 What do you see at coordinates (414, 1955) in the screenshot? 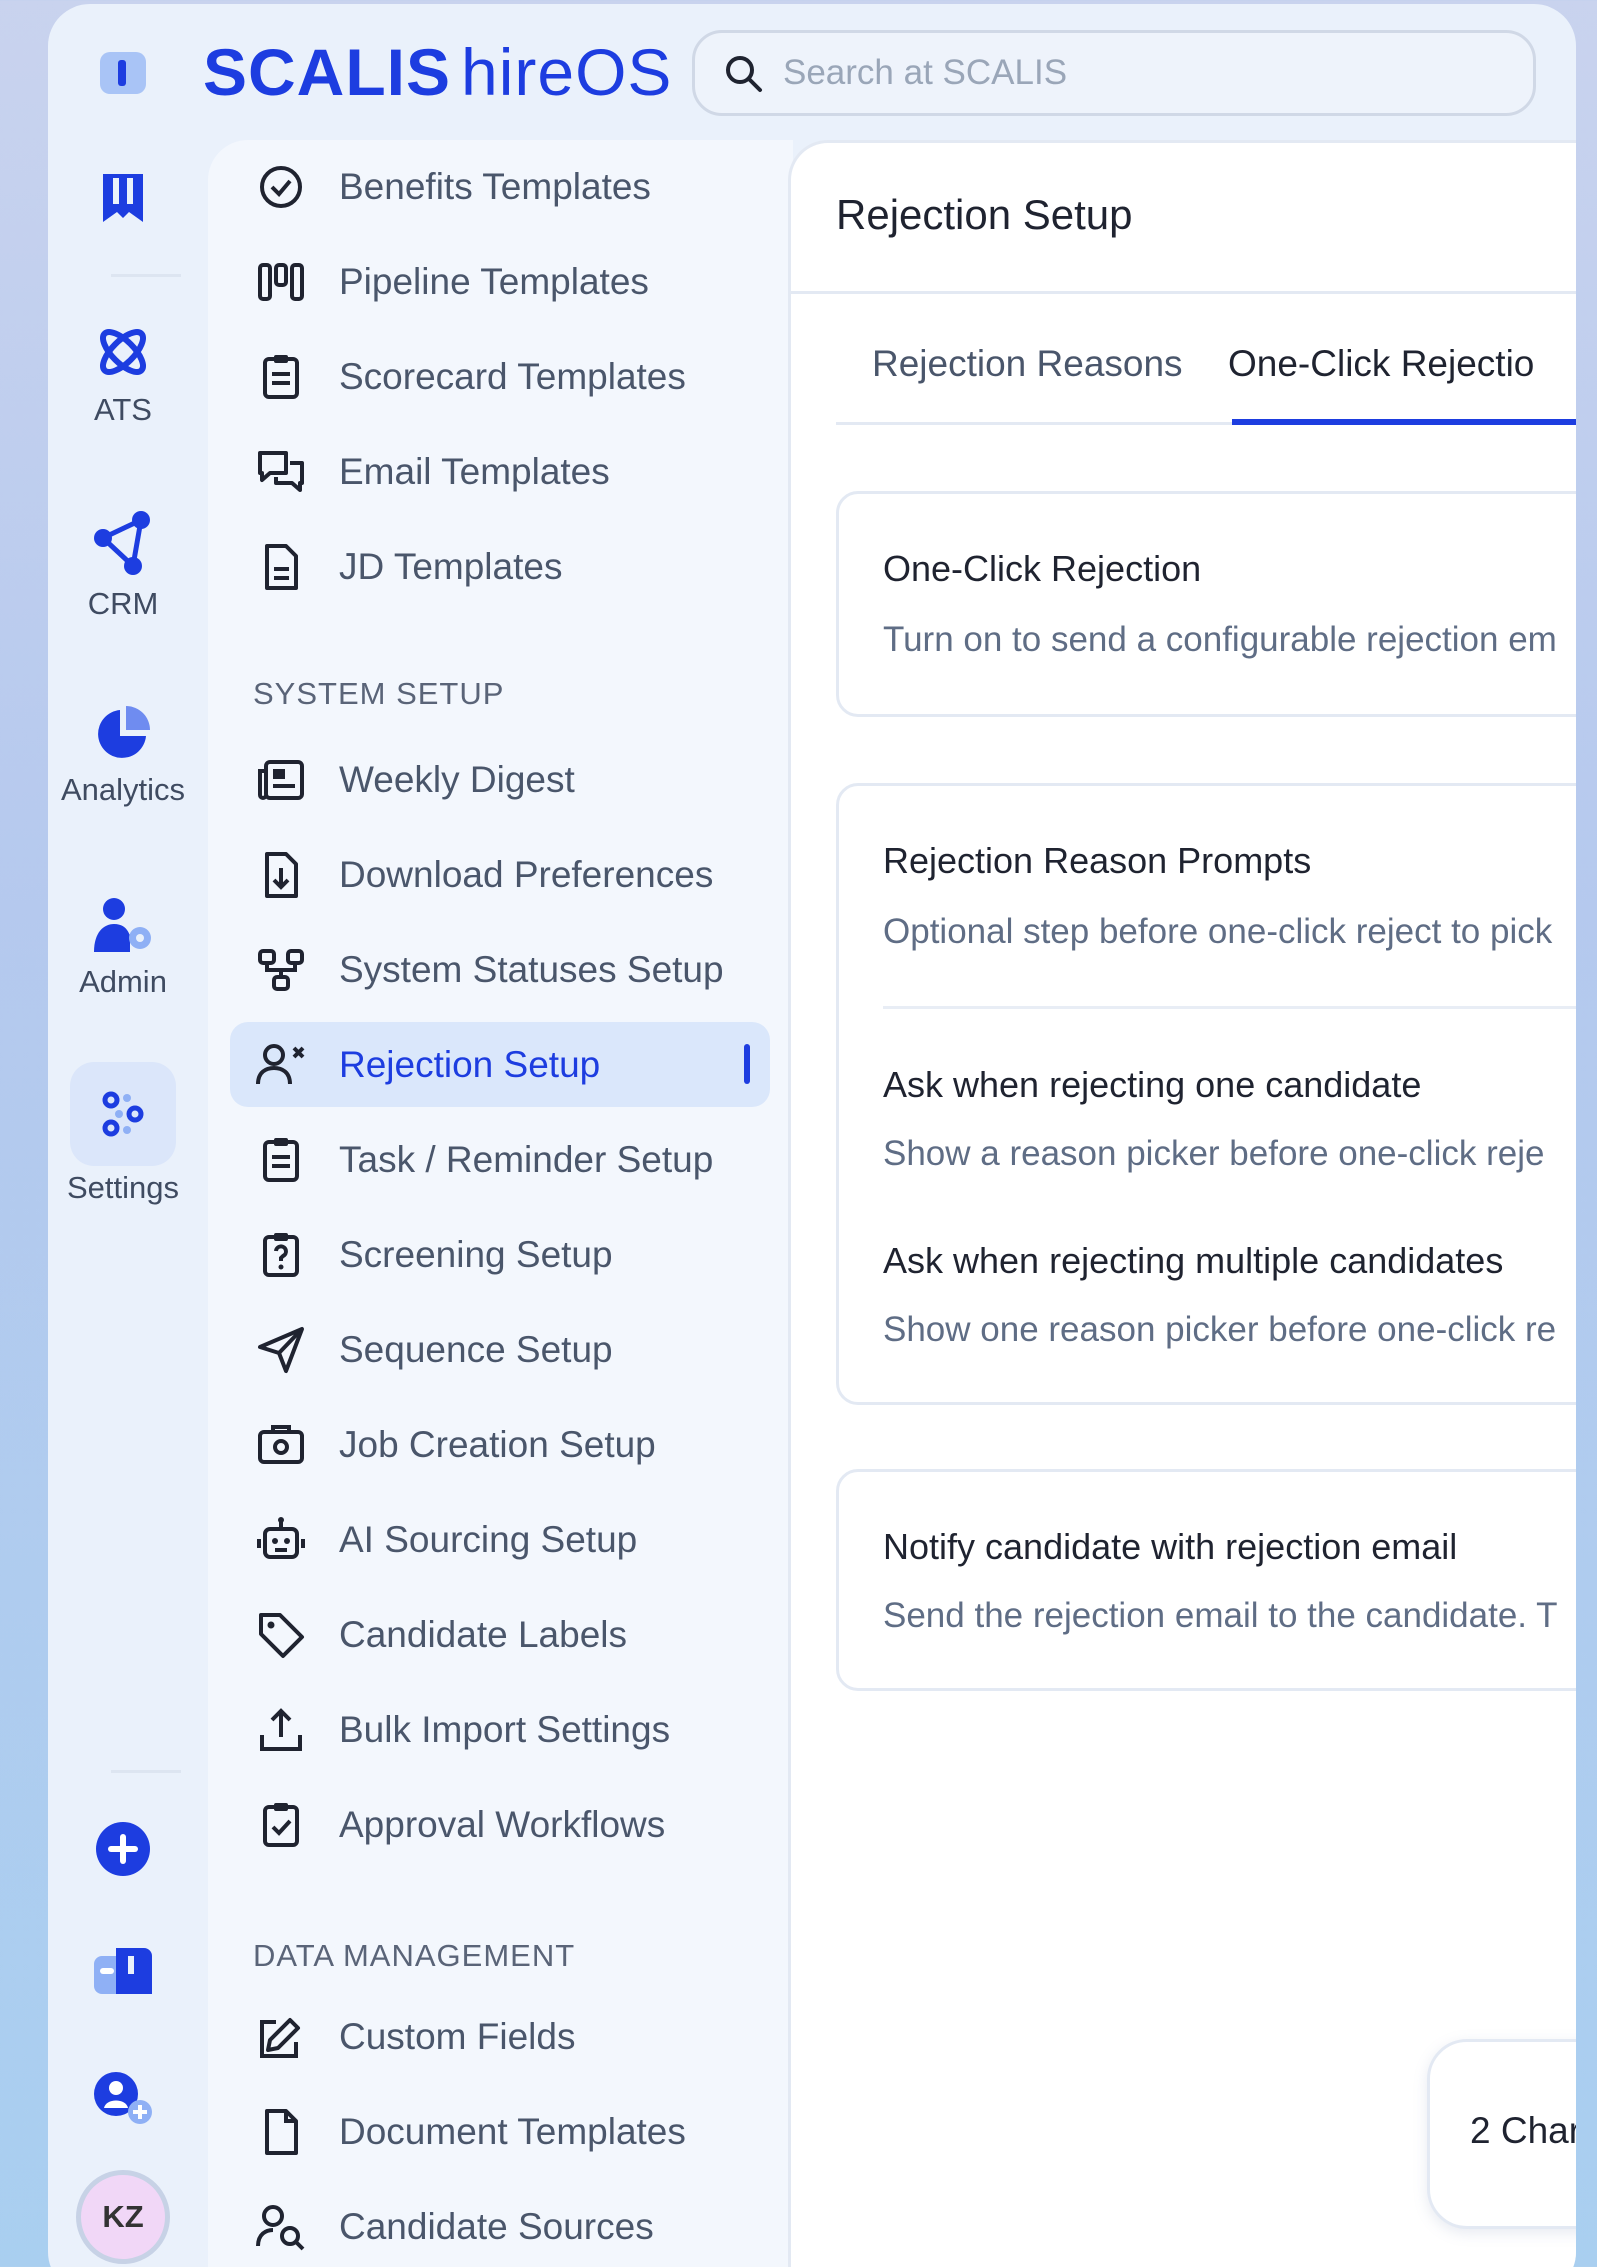
I see `section-header-data-management: DATA MANAGEMENT` at bounding box center [414, 1955].